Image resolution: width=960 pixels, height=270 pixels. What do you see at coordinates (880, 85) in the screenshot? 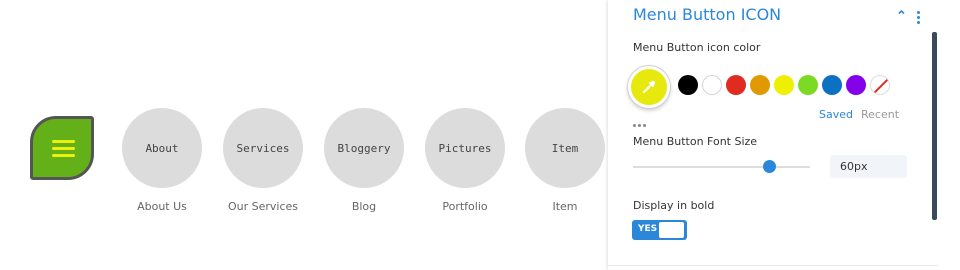
I see `no-color-swatch` at bounding box center [880, 85].